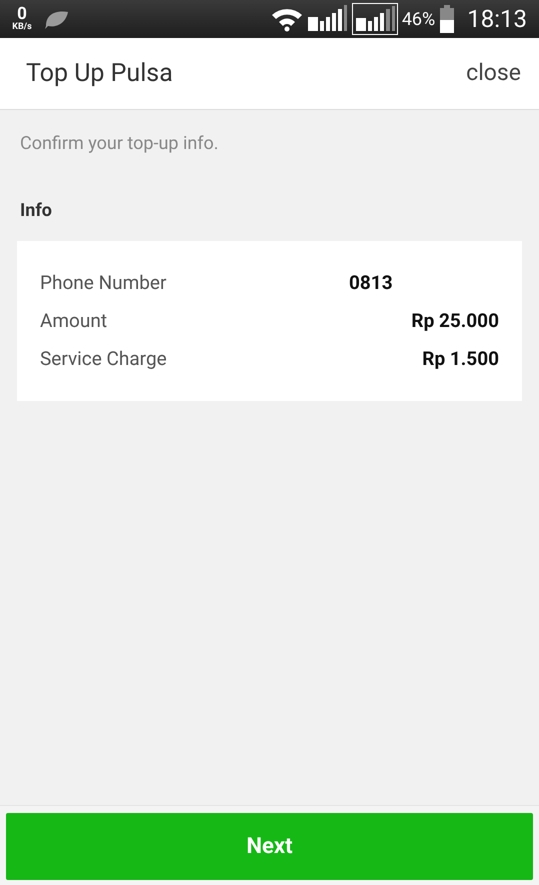 The image size is (539, 885). I want to click on instruction-text: Confirm your top-up info., so click(120, 144).